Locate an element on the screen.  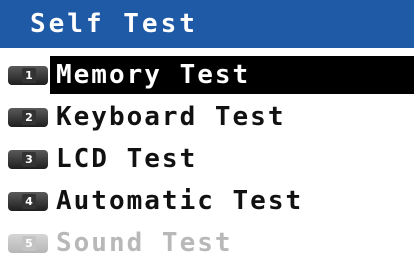
number-key-label: 1 is located at coordinates (29, 75).